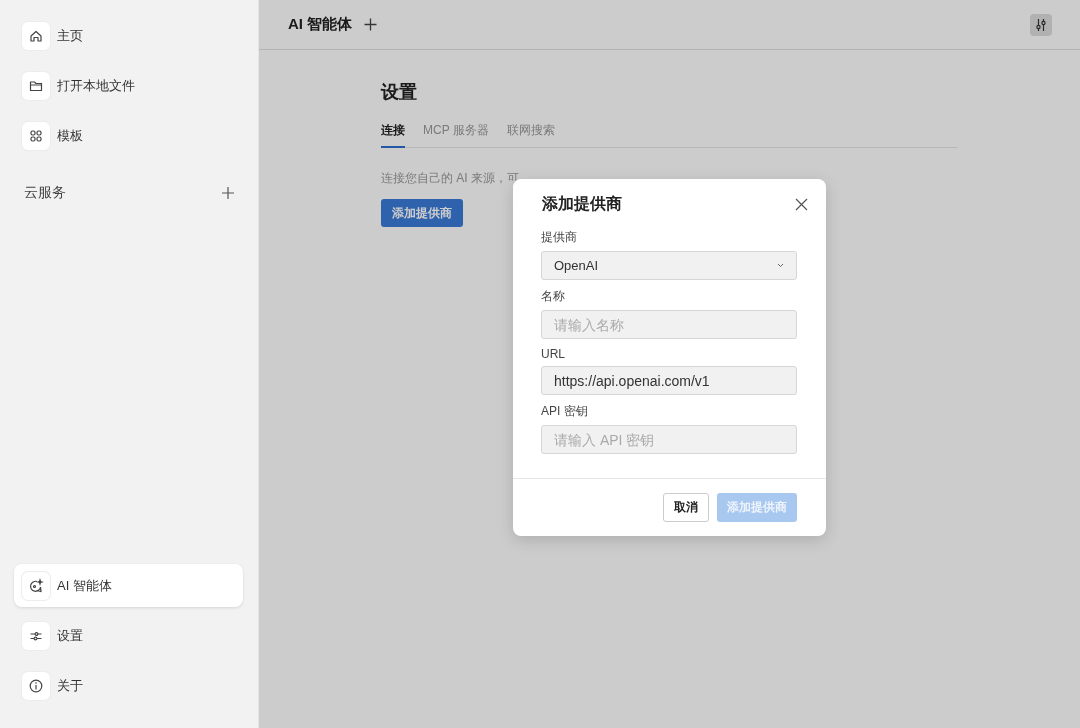 This screenshot has width=1080, height=728. I want to click on input-field: 请输入 API 密钥, so click(669, 439).